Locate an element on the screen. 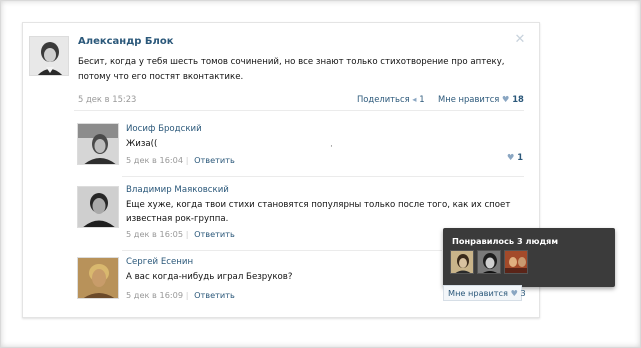 The width and height of the screenshot is (641, 348). post-author-name: Александр Блок is located at coordinates (126, 41).